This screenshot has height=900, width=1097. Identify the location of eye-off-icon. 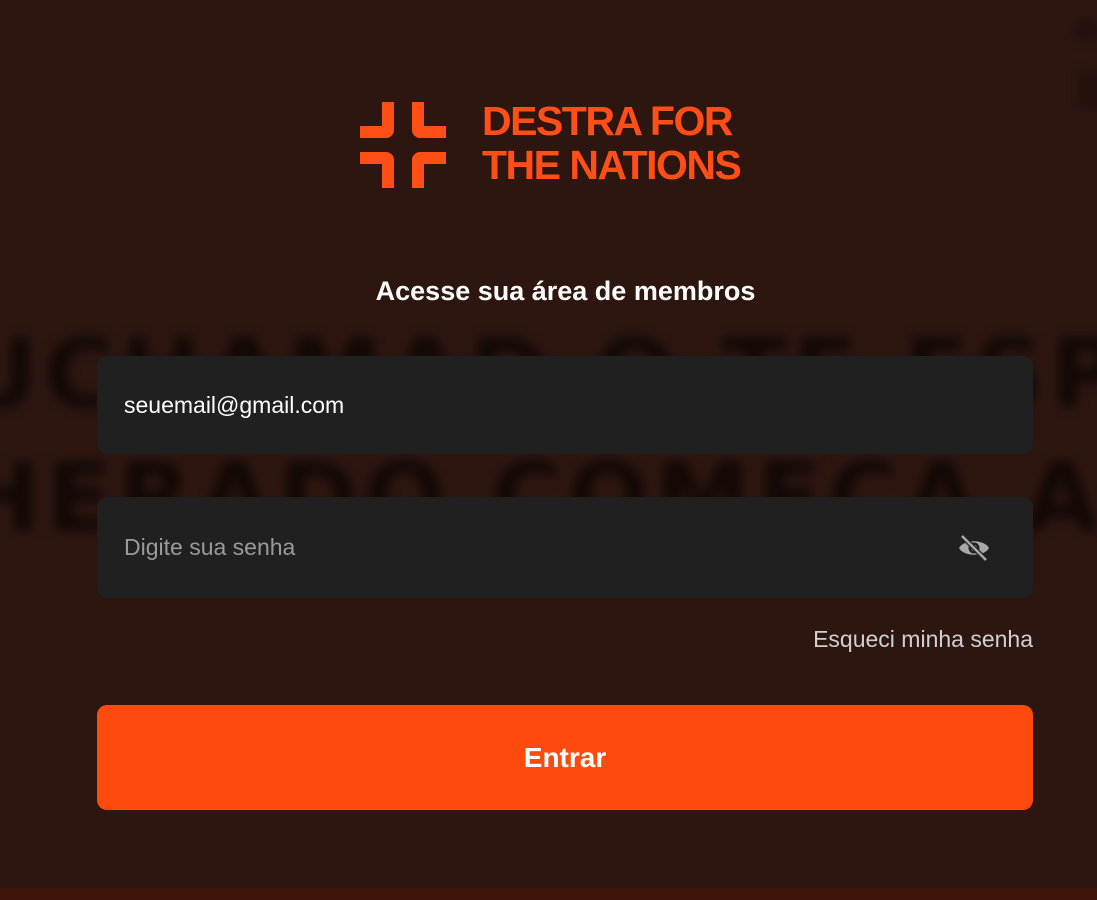
(974, 548).